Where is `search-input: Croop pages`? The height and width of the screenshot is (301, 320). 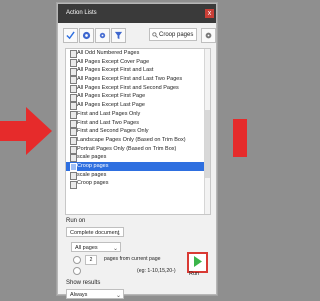
search-input: Croop pages is located at coordinates (173, 34).